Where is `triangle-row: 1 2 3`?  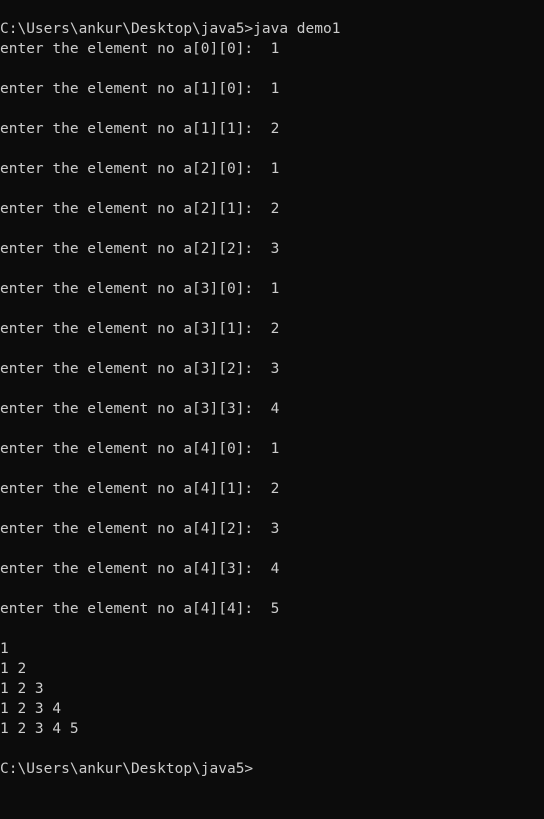 triangle-row: 1 2 3 is located at coordinates (22, 689).